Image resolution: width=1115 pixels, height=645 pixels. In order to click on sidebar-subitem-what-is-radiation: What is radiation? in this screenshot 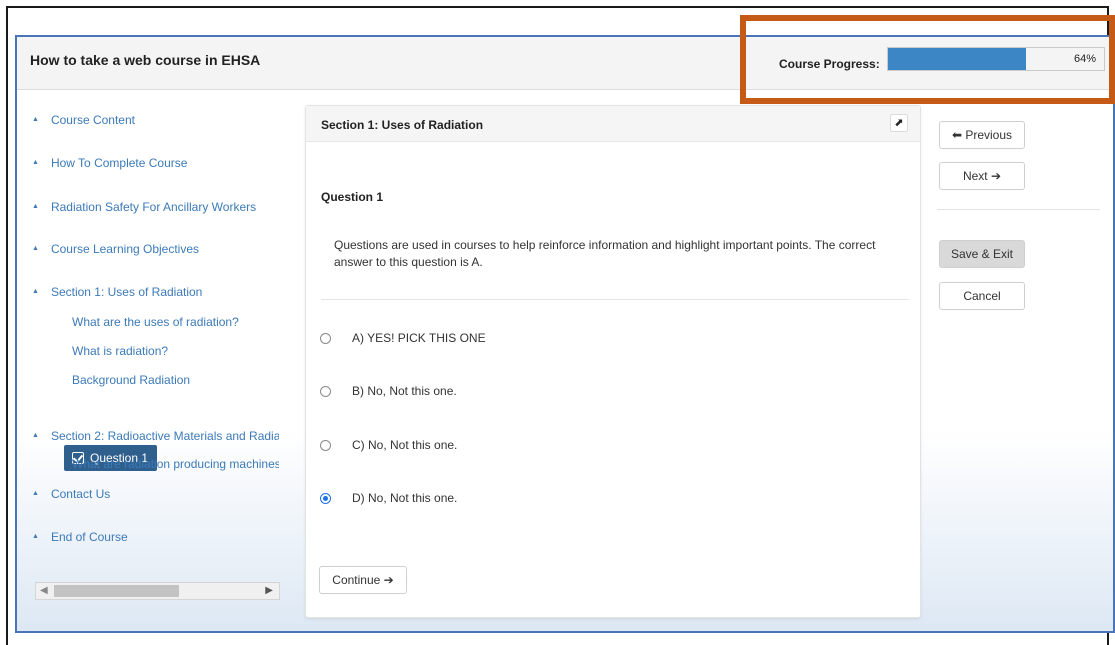, I will do `click(120, 351)`.